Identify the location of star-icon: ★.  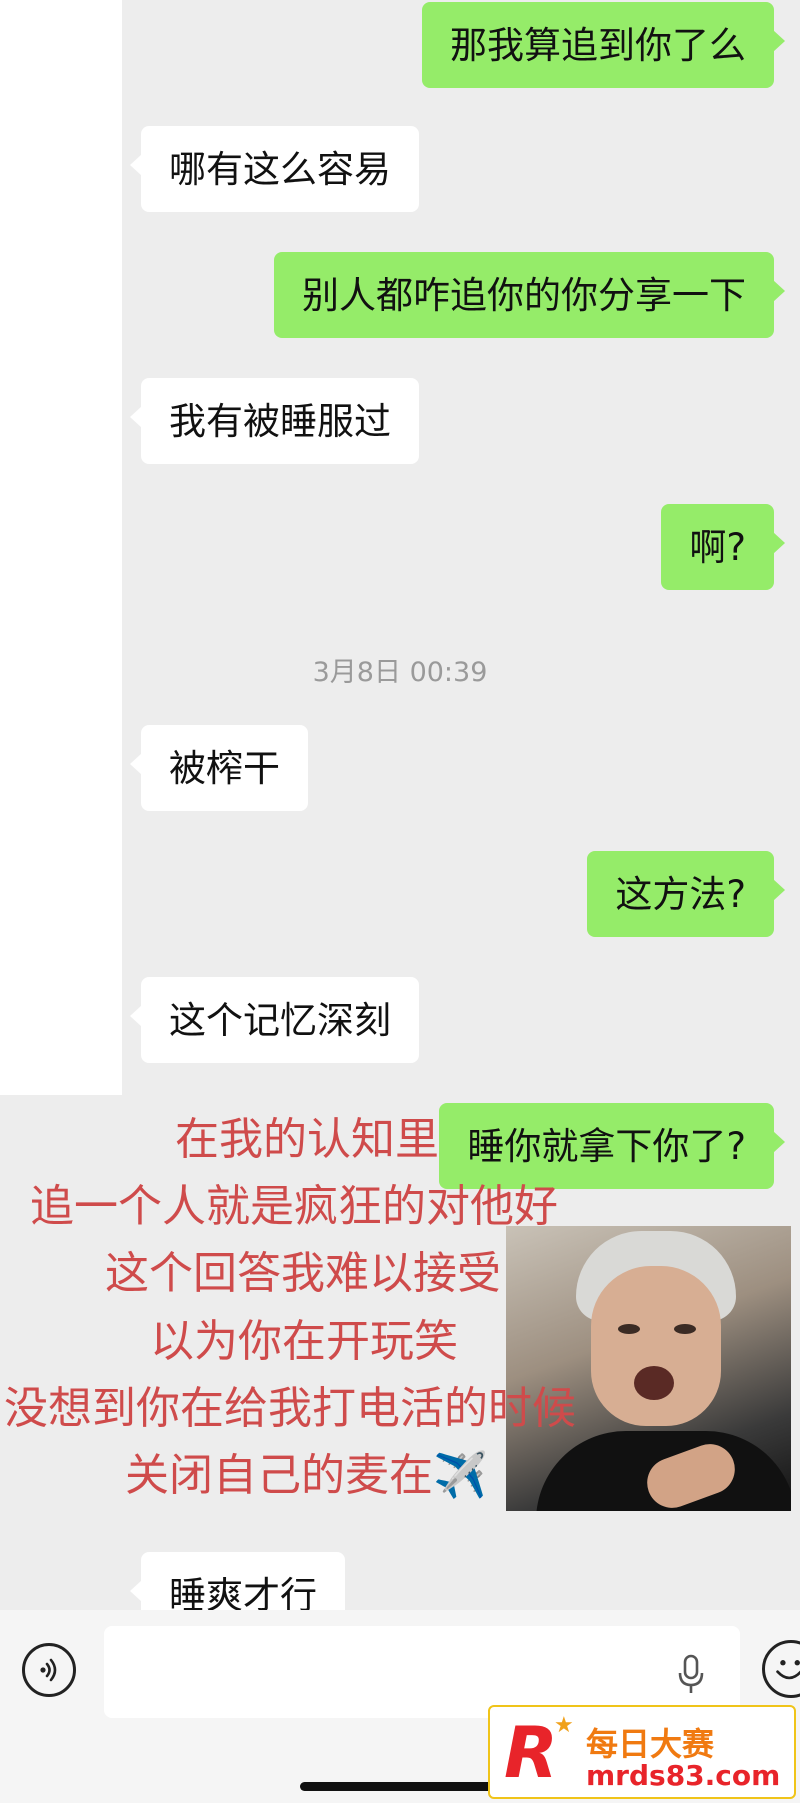
(564, 1725).